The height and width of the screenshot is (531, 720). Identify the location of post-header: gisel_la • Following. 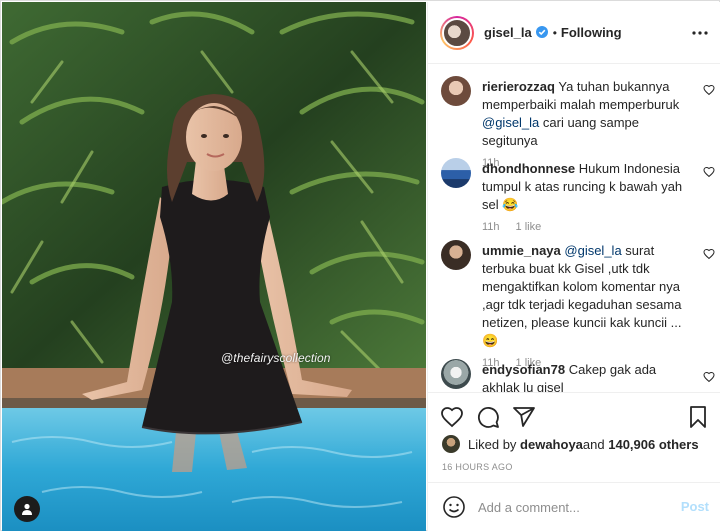
(574, 33).